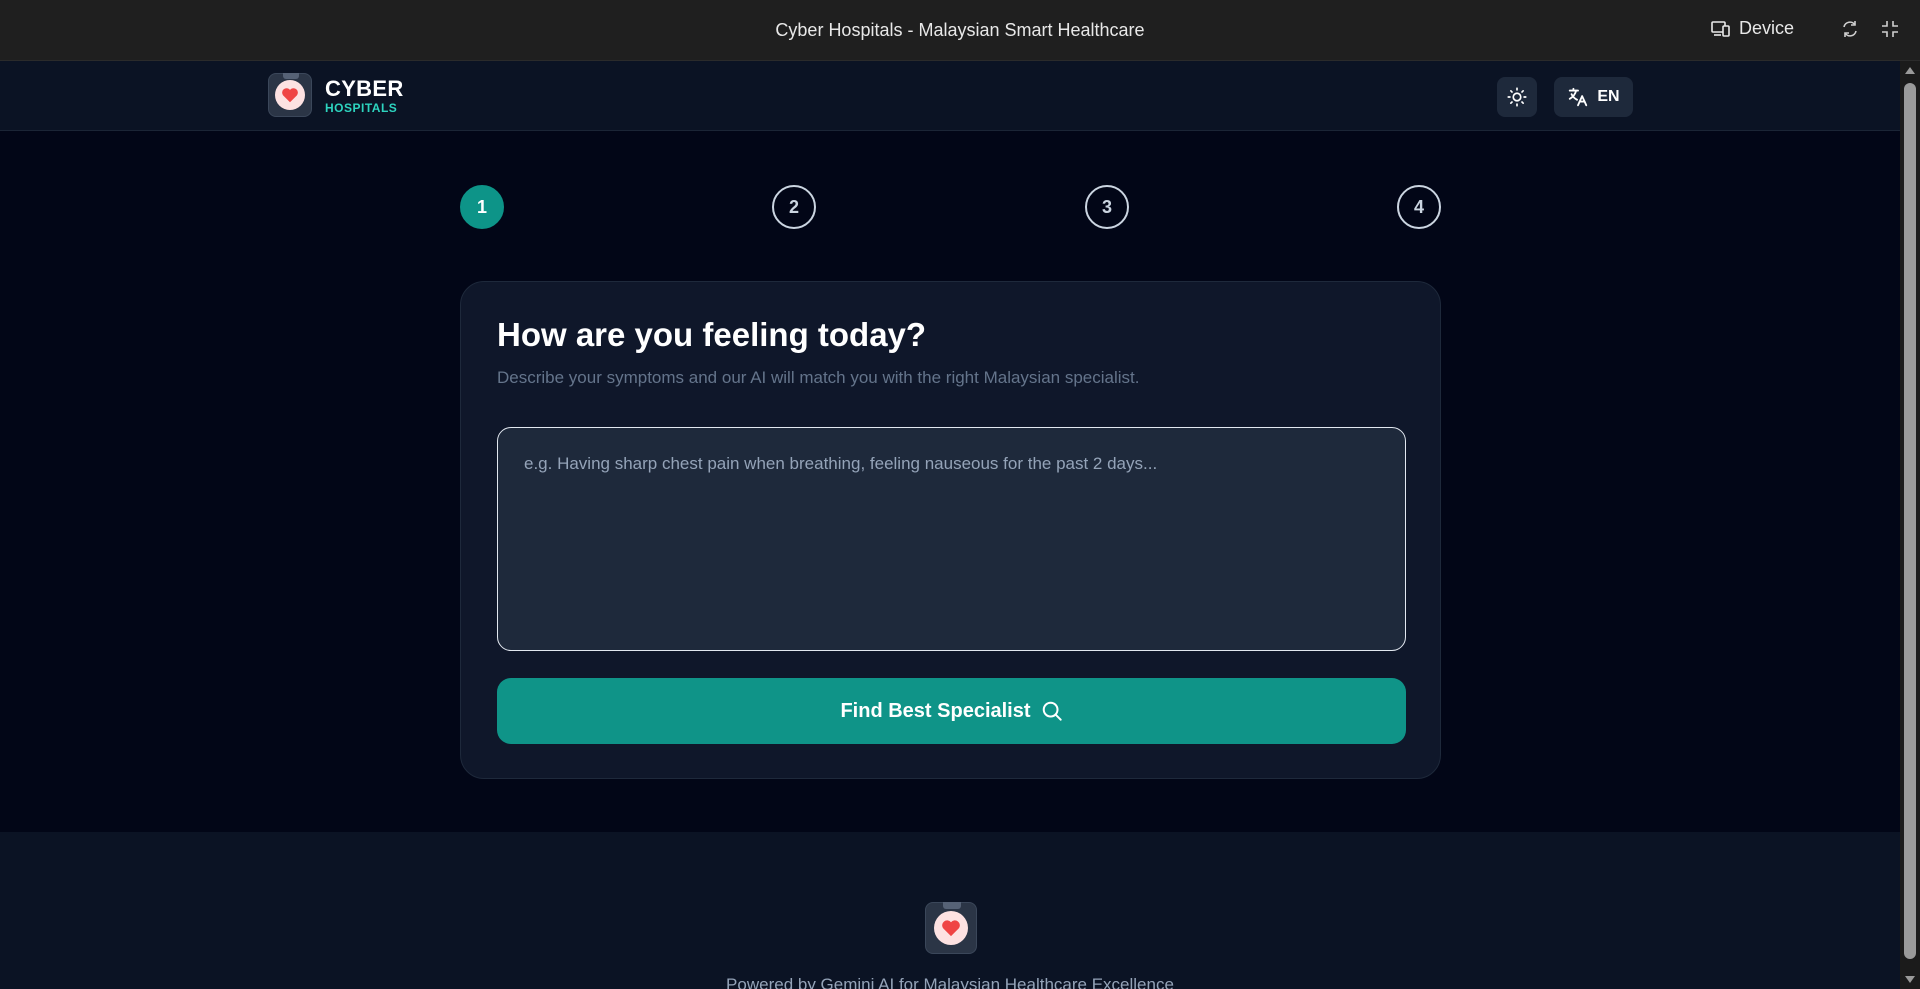 The width and height of the screenshot is (1920, 989). What do you see at coordinates (951, 539) in the screenshot?
I see `symptom-input` at bounding box center [951, 539].